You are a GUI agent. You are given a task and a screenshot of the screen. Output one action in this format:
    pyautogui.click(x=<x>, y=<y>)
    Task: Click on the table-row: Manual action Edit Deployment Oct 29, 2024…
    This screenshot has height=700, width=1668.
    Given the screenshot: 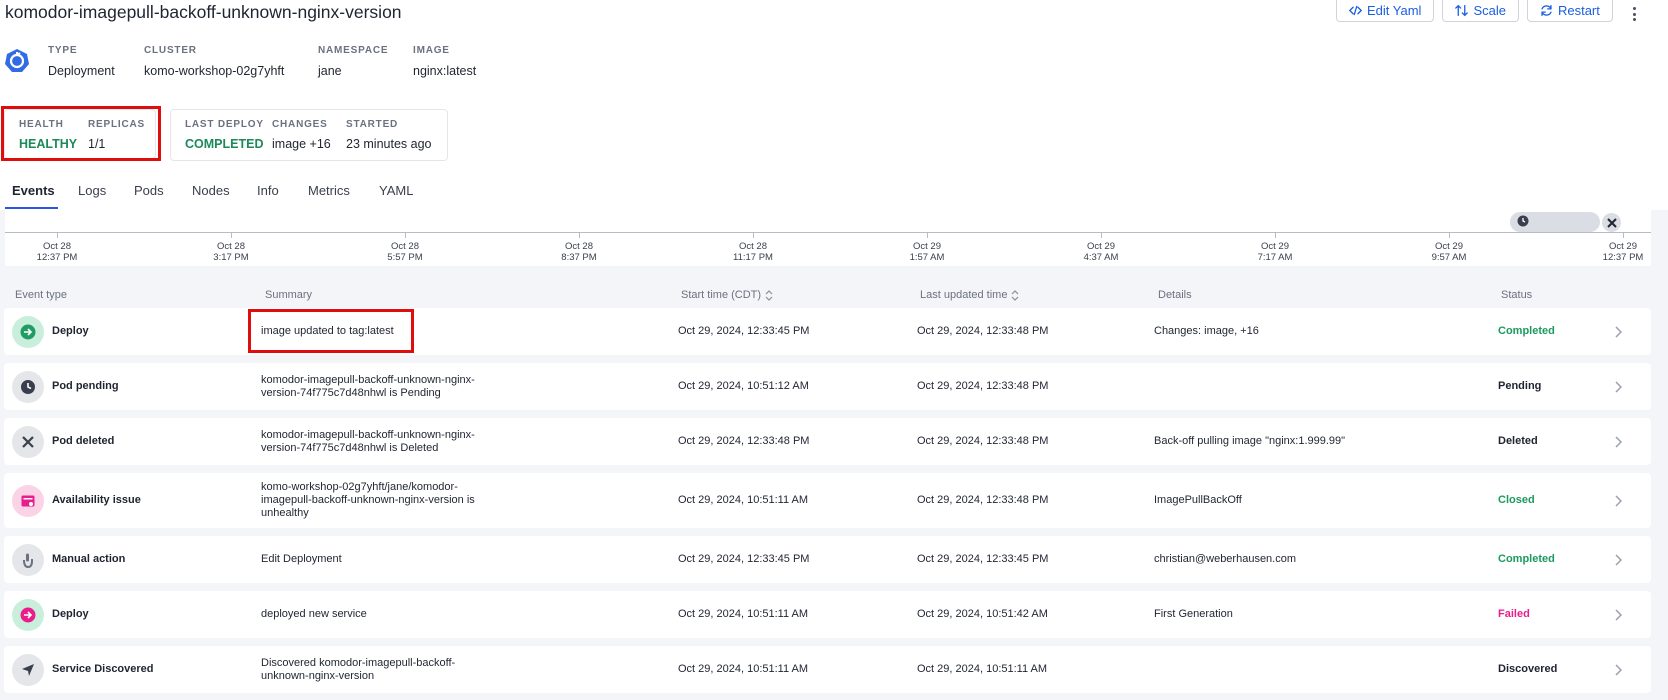 What is the action you would take?
    pyautogui.click(x=827, y=559)
    